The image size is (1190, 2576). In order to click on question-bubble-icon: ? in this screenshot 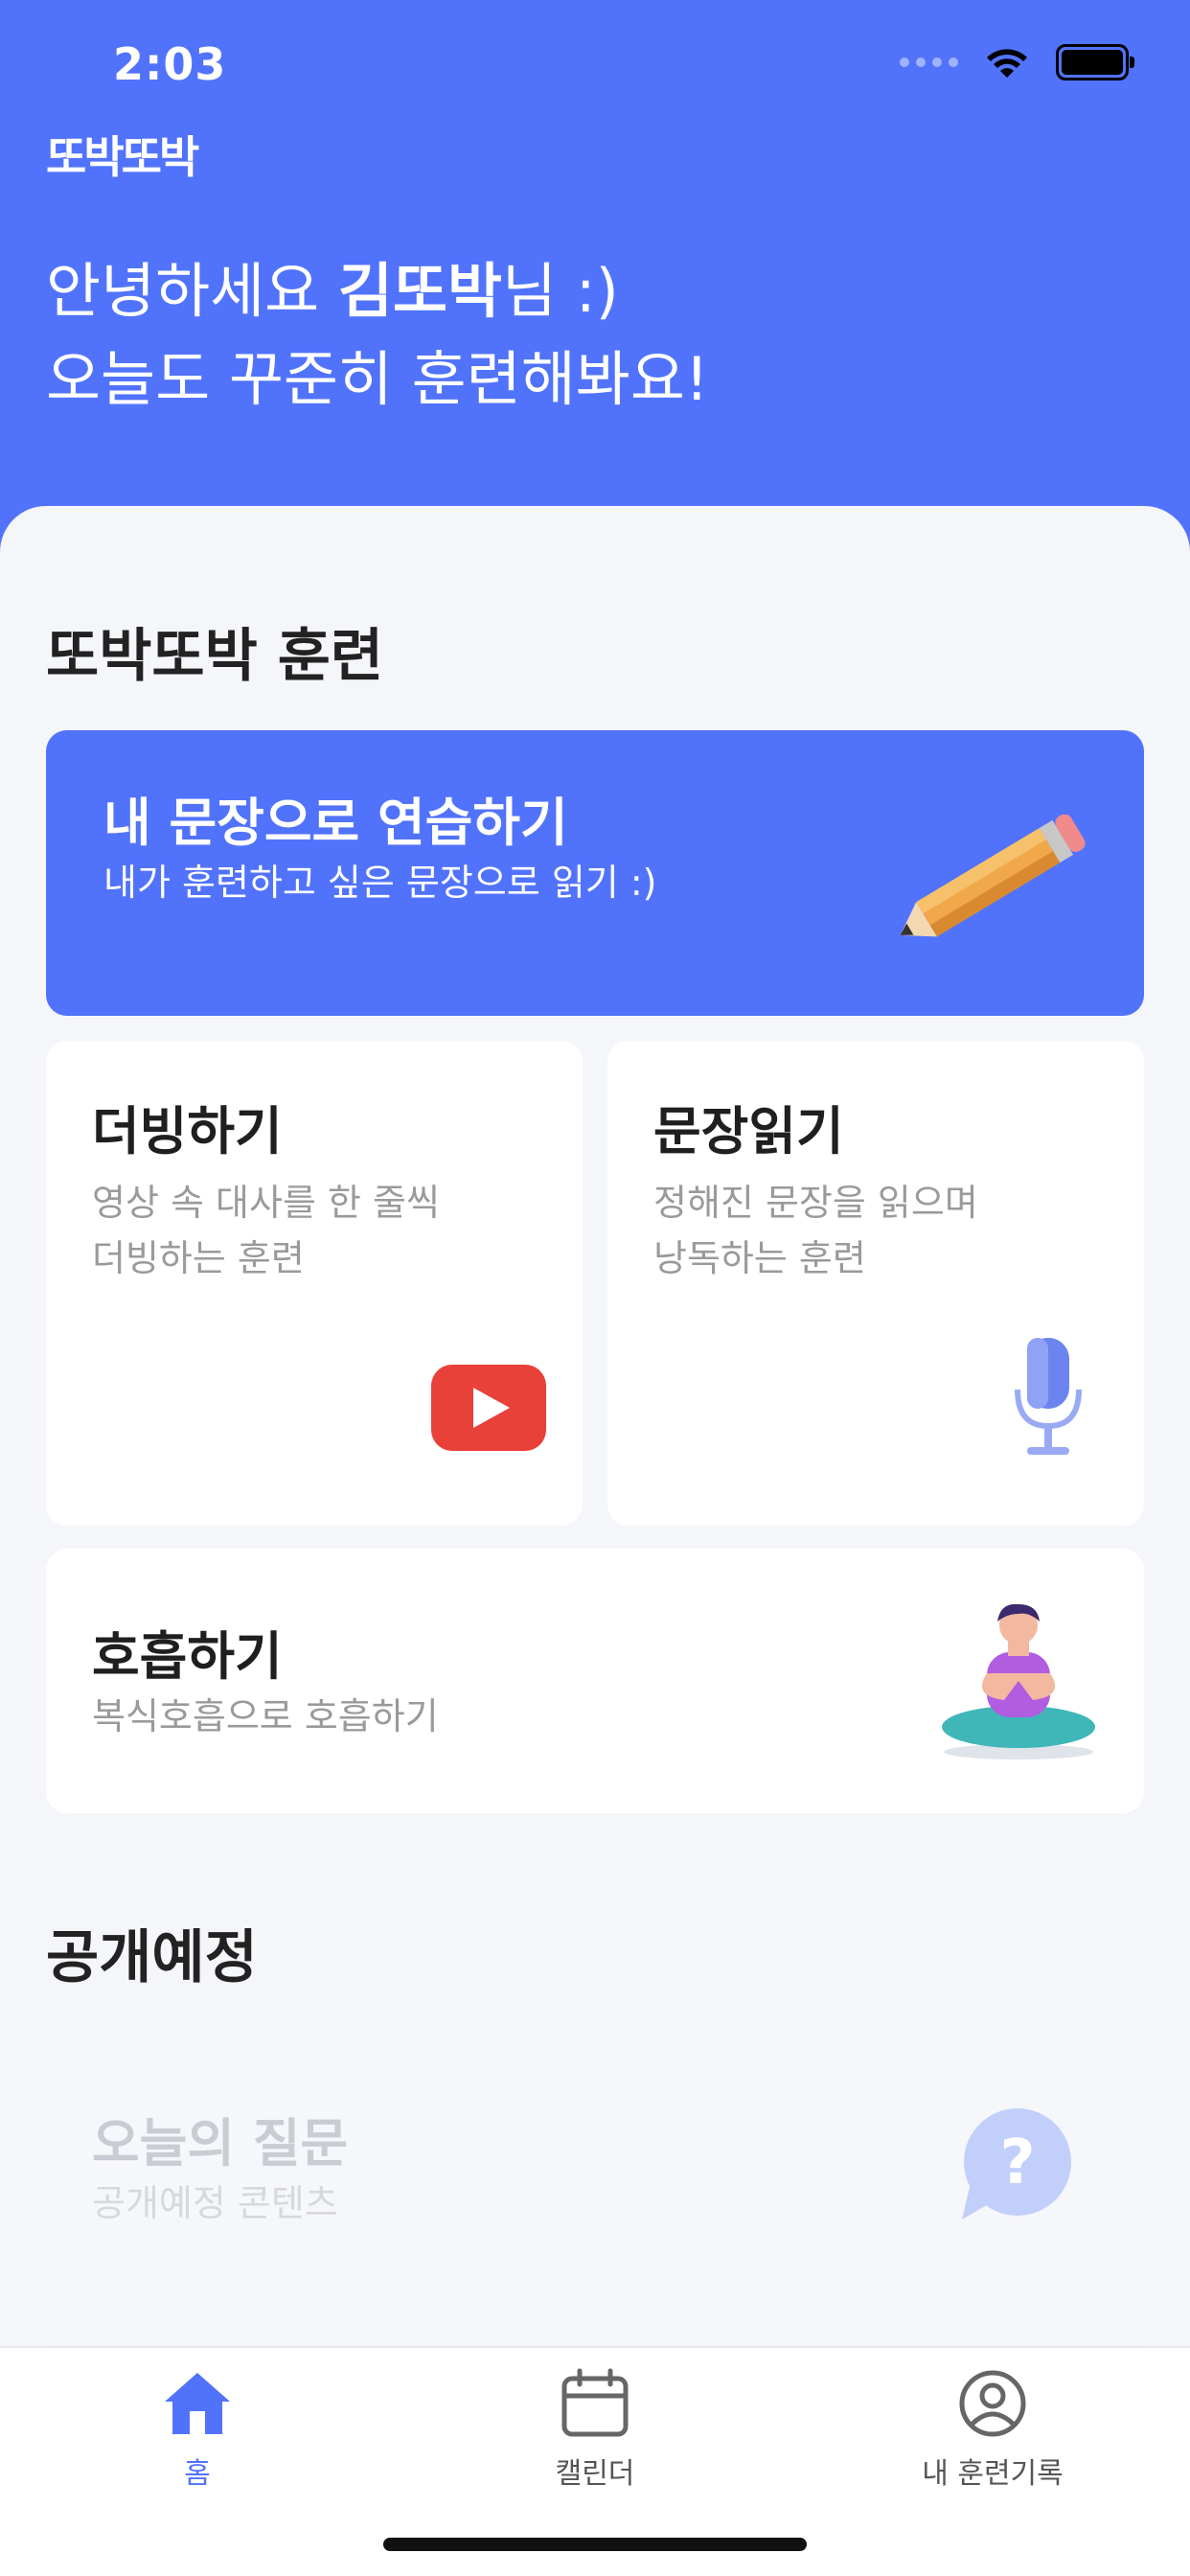, I will do `click(1016, 2164)`.